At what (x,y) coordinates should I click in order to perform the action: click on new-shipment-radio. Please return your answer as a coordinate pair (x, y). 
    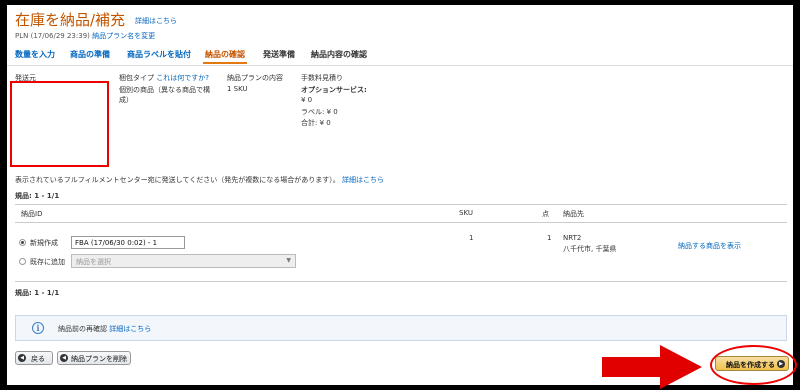
    Looking at the image, I should click on (22, 242).